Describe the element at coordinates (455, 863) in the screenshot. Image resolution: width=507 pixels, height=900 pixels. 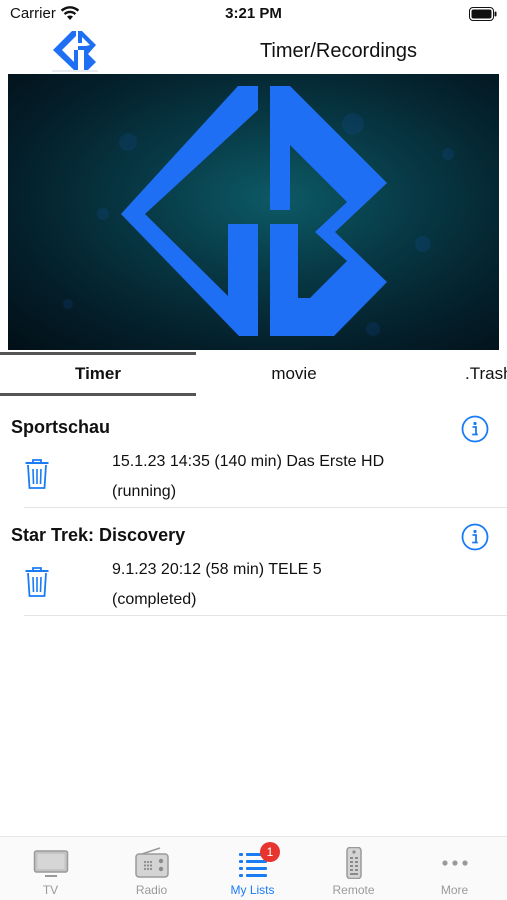
I see `more-icon` at that location.